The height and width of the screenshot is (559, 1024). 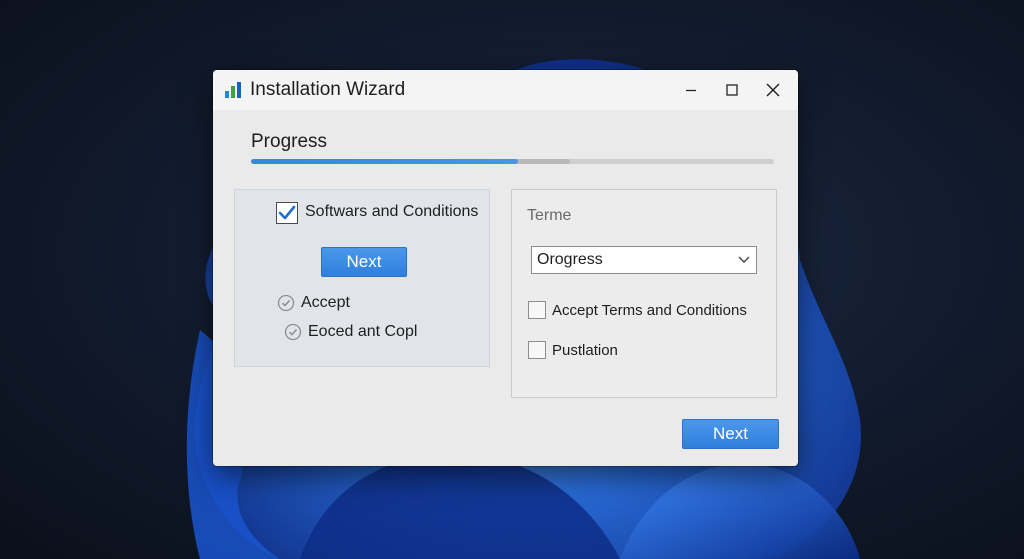 I want to click on progress-bar, so click(x=512, y=161).